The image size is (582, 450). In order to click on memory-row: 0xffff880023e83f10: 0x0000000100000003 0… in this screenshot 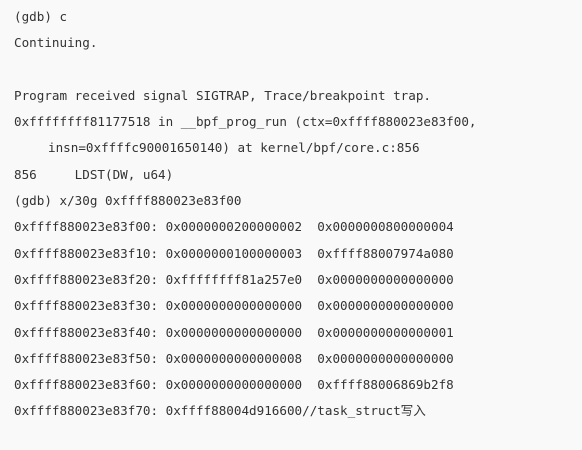, I will do `click(234, 253)`.